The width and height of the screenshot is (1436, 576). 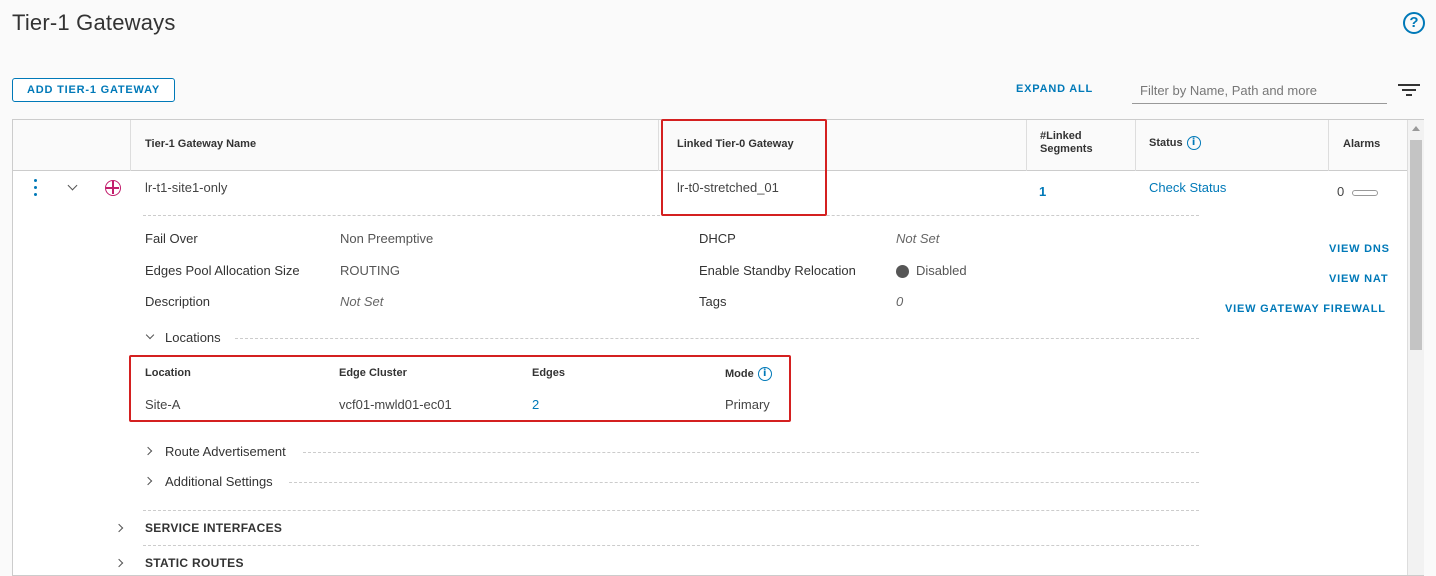 I want to click on column-header-status: Status i, so click(x=1175, y=143).